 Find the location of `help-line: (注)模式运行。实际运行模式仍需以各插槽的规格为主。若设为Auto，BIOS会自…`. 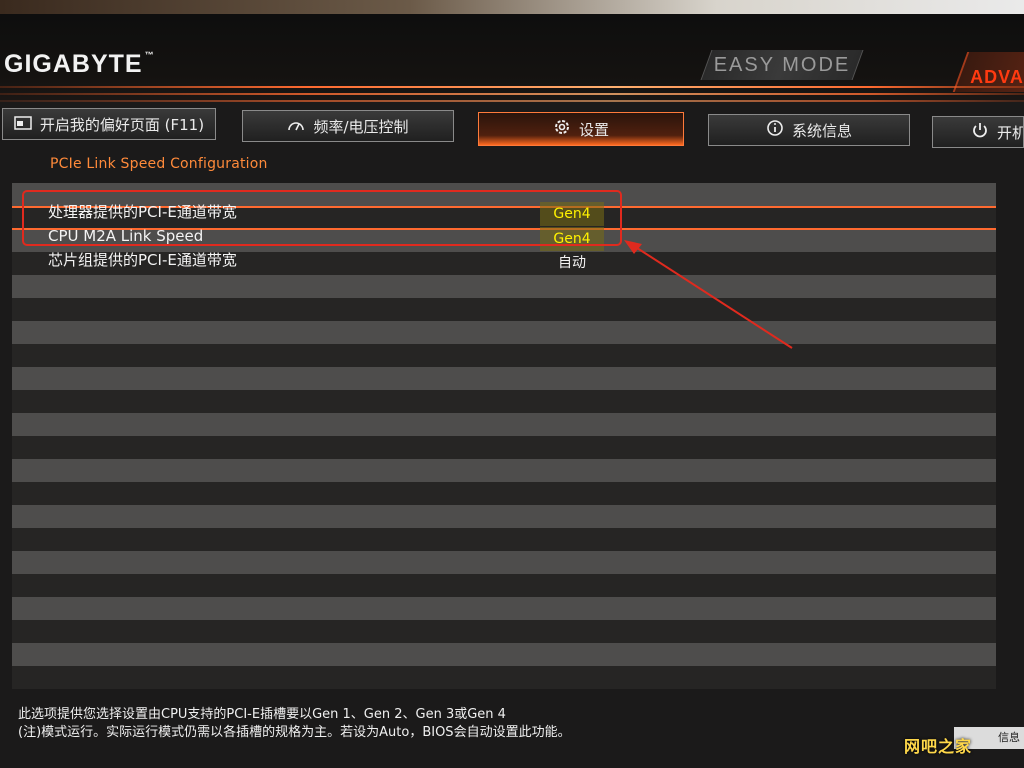

help-line: (注)模式运行。实际运行模式仍需以各插槽的规格为主。若设为Auto，BIOS会自… is located at coordinates (294, 732).